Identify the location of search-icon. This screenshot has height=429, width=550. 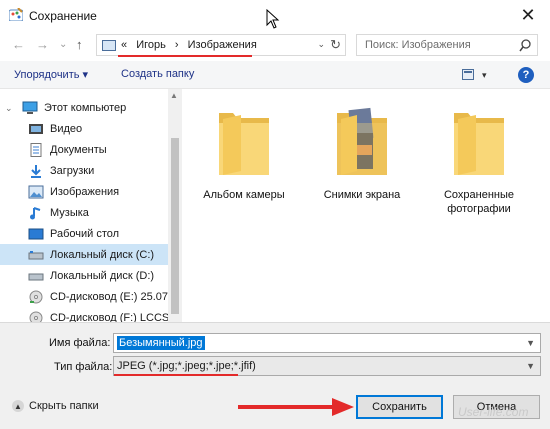
(525, 45).